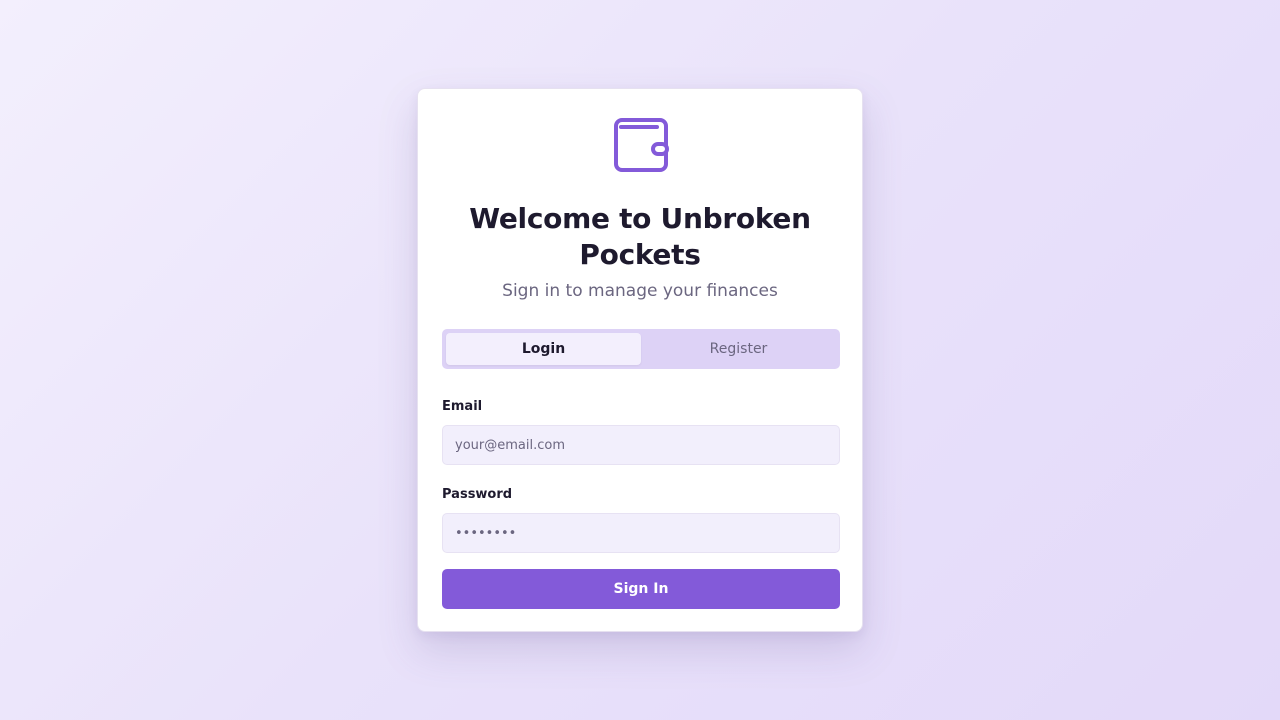 The width and height of the screenshot is (1280, 720). What do you see at coordinates (640, 236) in the screenshot?
I see `page-title: Welcome to Unbroken Pockets` at bounding box center [640, 236].